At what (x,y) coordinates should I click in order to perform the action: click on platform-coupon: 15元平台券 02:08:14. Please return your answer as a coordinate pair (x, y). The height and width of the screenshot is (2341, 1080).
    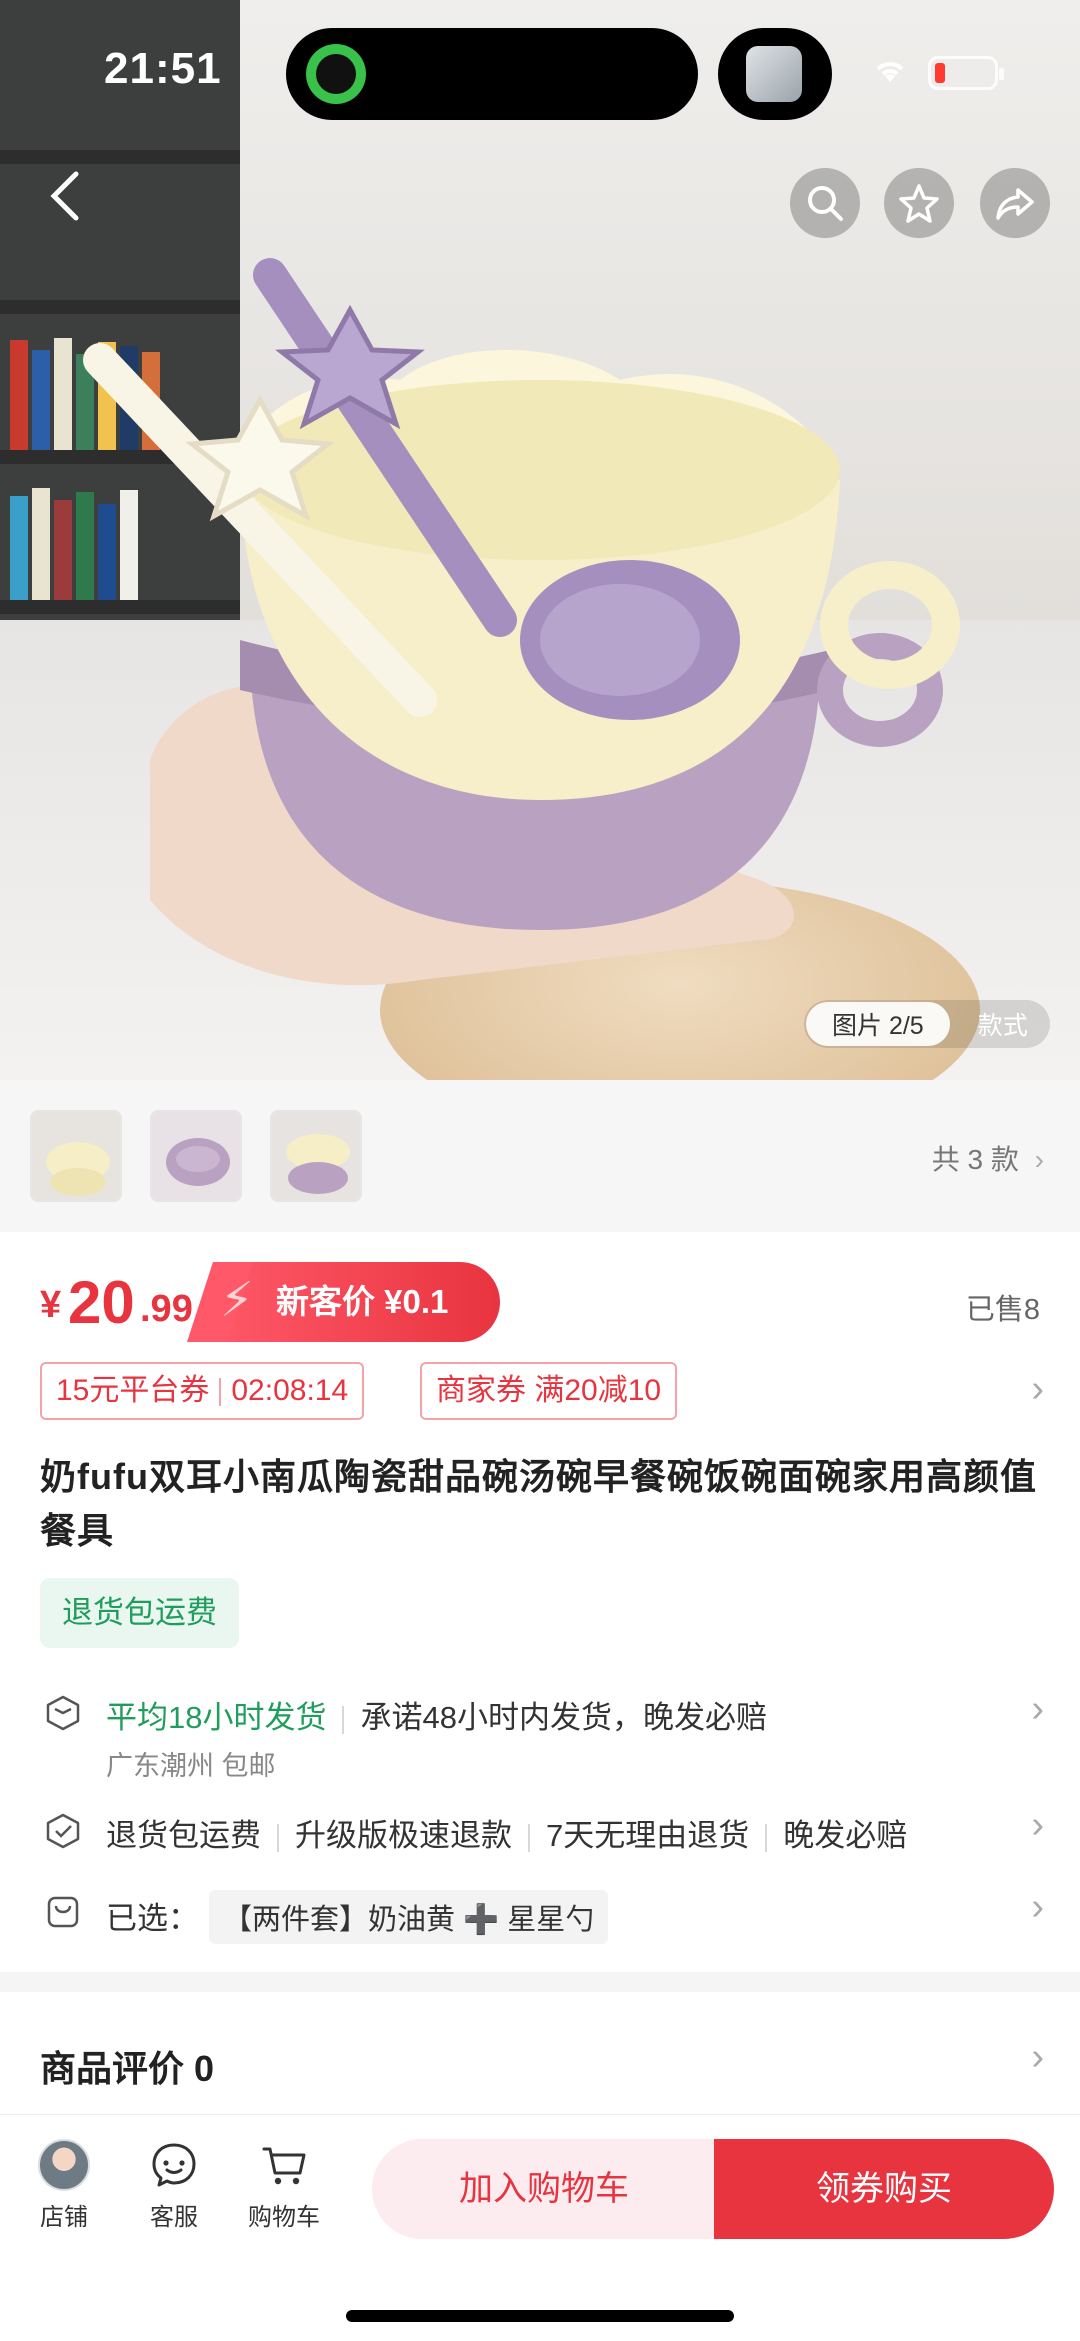
    Looking at the image, I should click on (202, 1391).